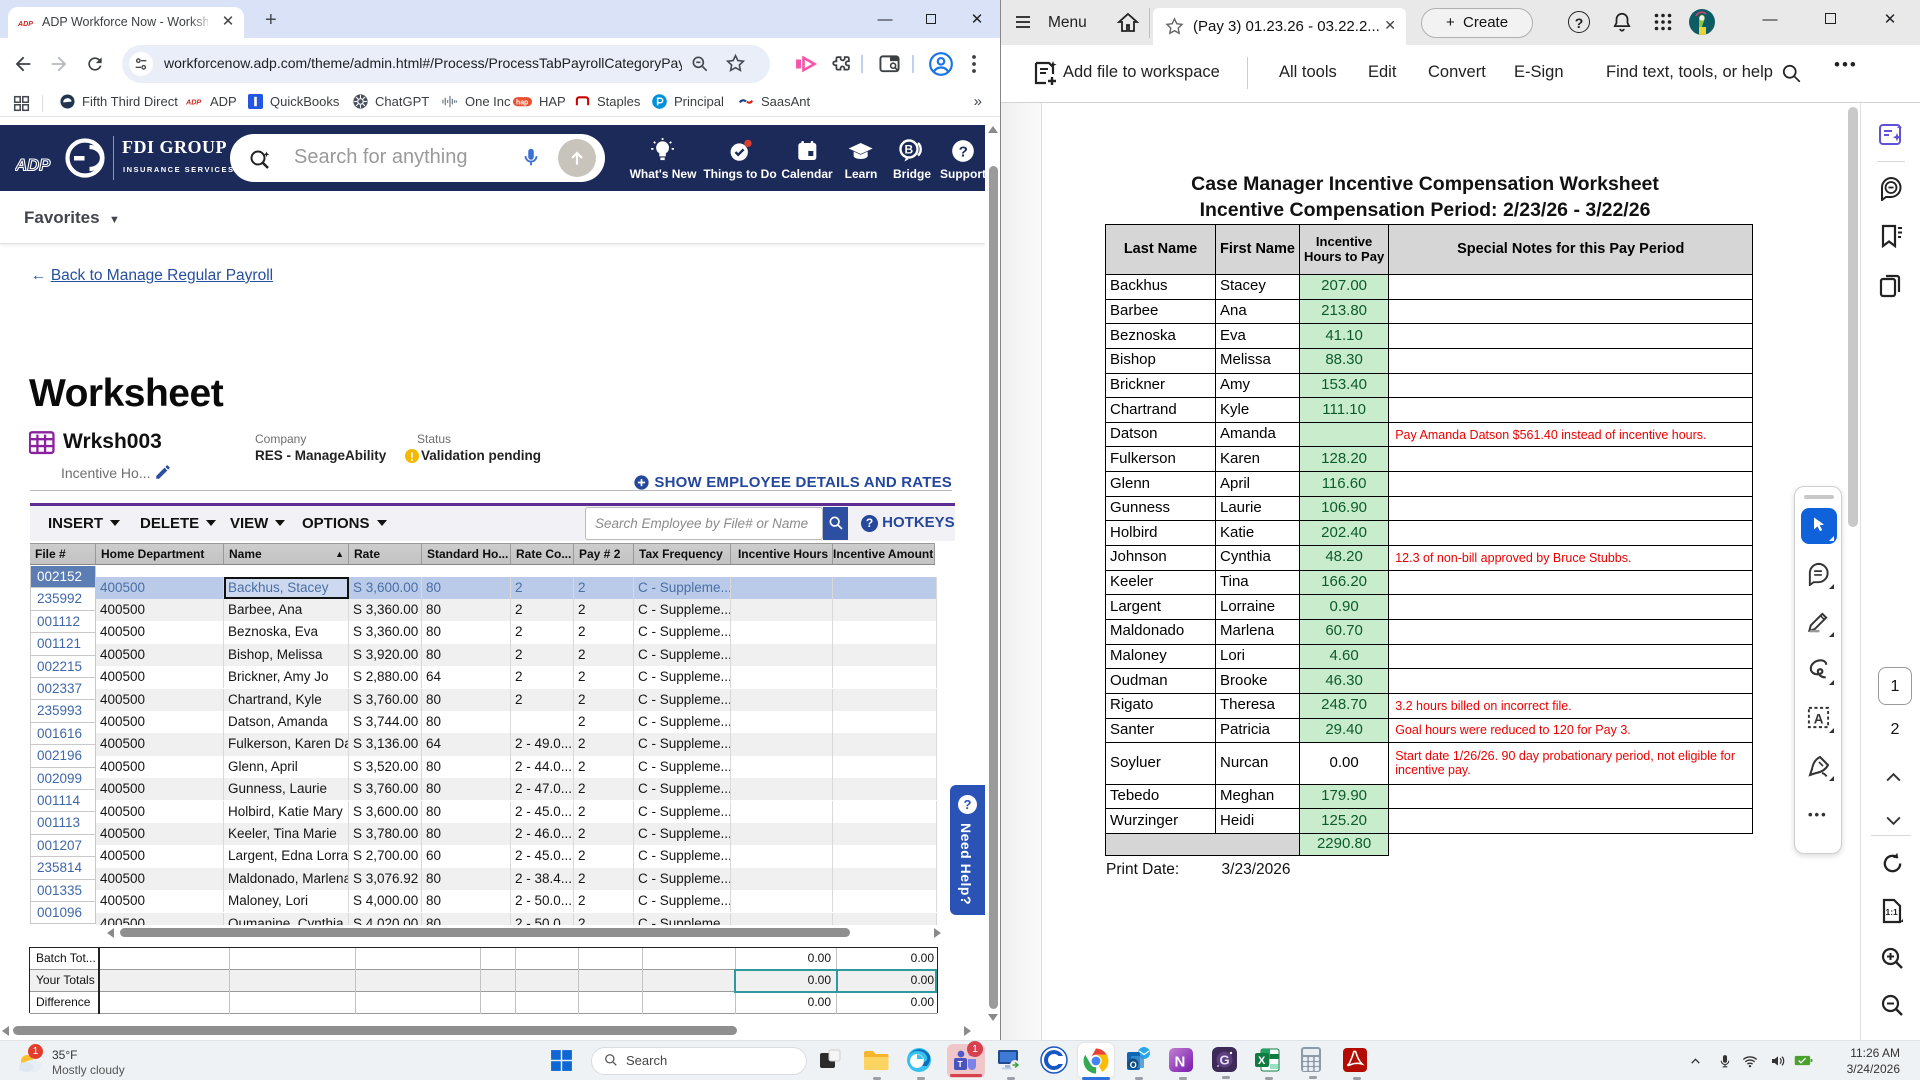  I want to click on svg-text: X, so click(1262, 1061).